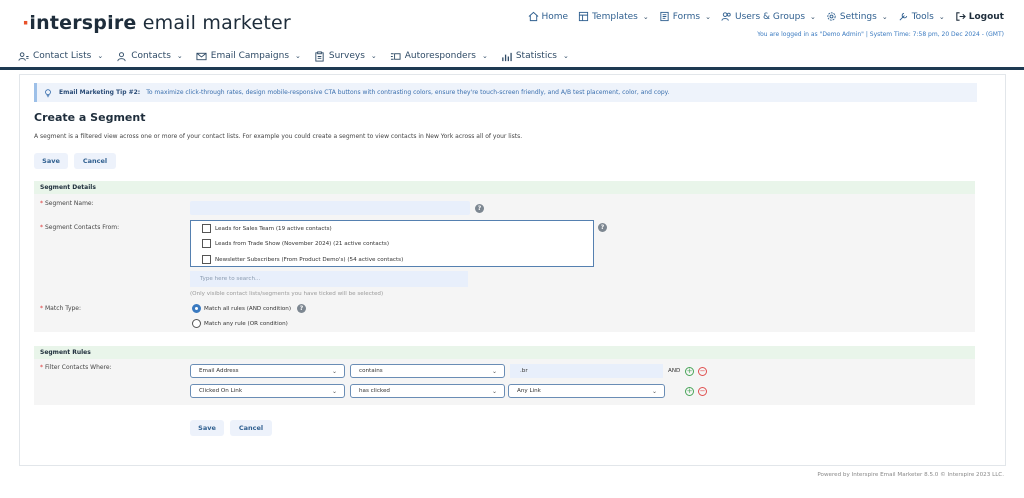  Describe the element at coordinates (427, 391) in the screenshot. I see `rule-operator-select: has clicked ⌄` at that location.